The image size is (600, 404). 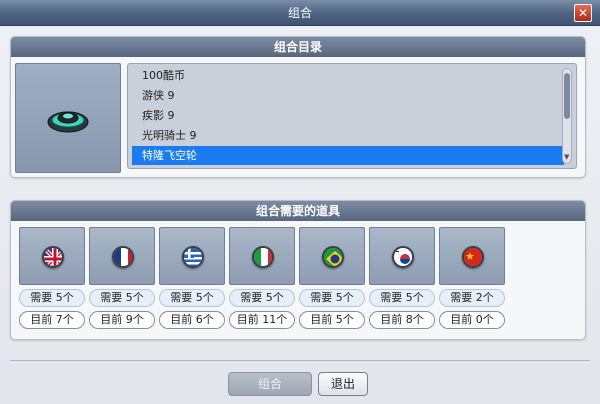 I want to click on list-scrollbar: ▼, so click(x=567, y=116).